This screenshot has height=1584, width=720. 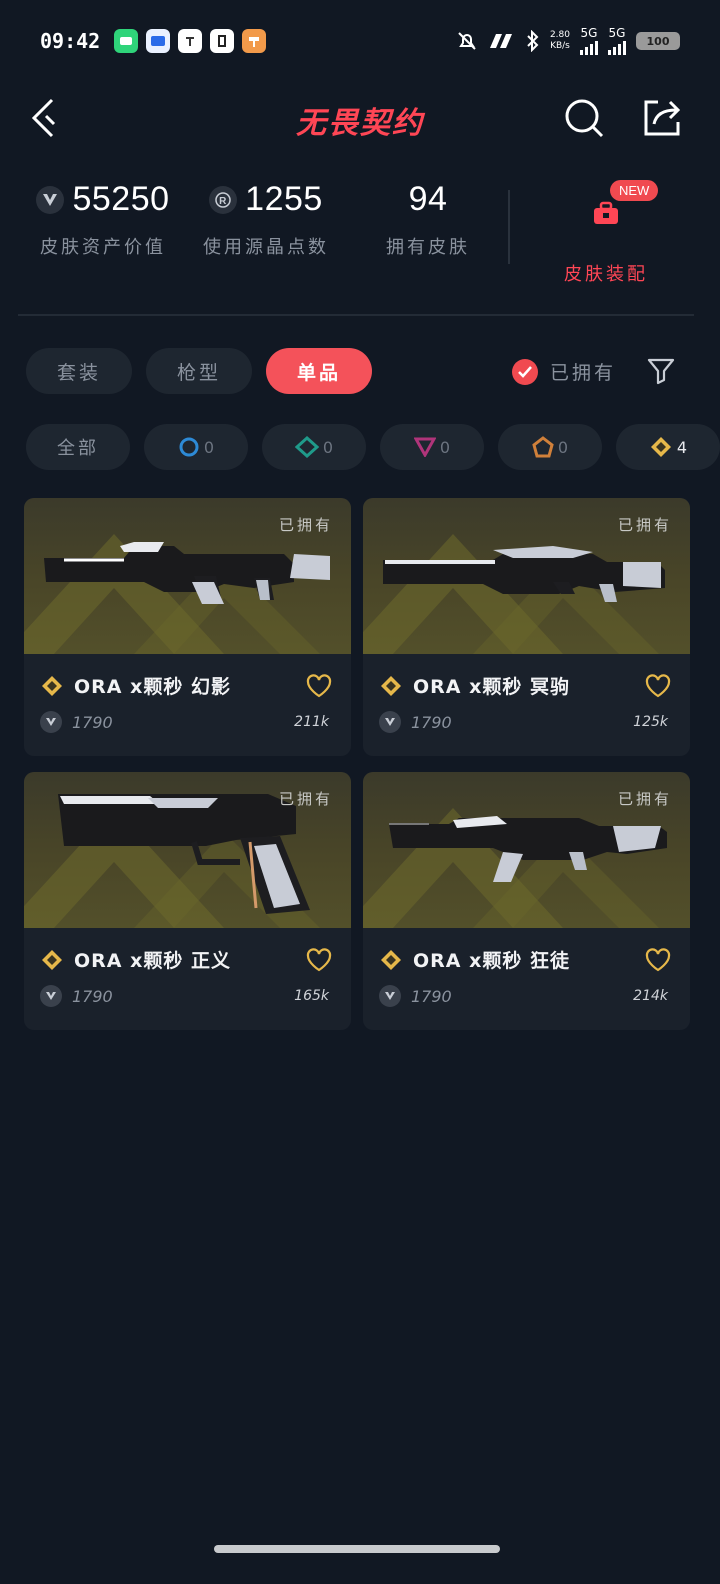 I want to click on owned-filter-toggle: 已拥有, so click(x=564, y=371).